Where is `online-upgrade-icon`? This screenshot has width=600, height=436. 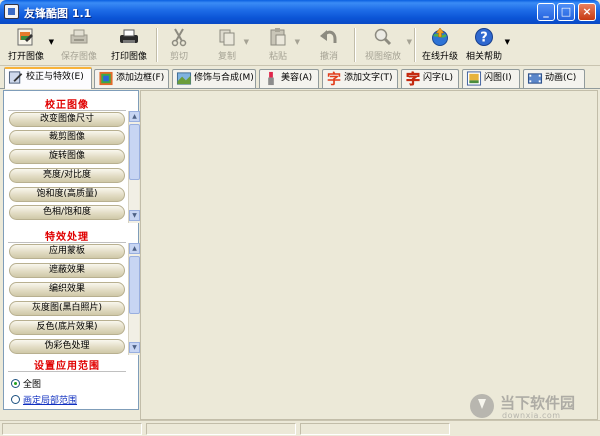 online-upgrade-icon is located at coordinates (440, 36).